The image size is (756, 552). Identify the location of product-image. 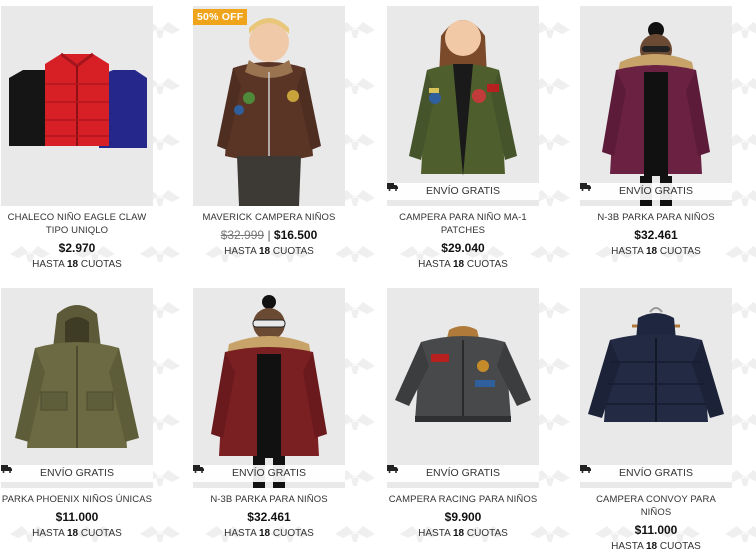
(77, 106).